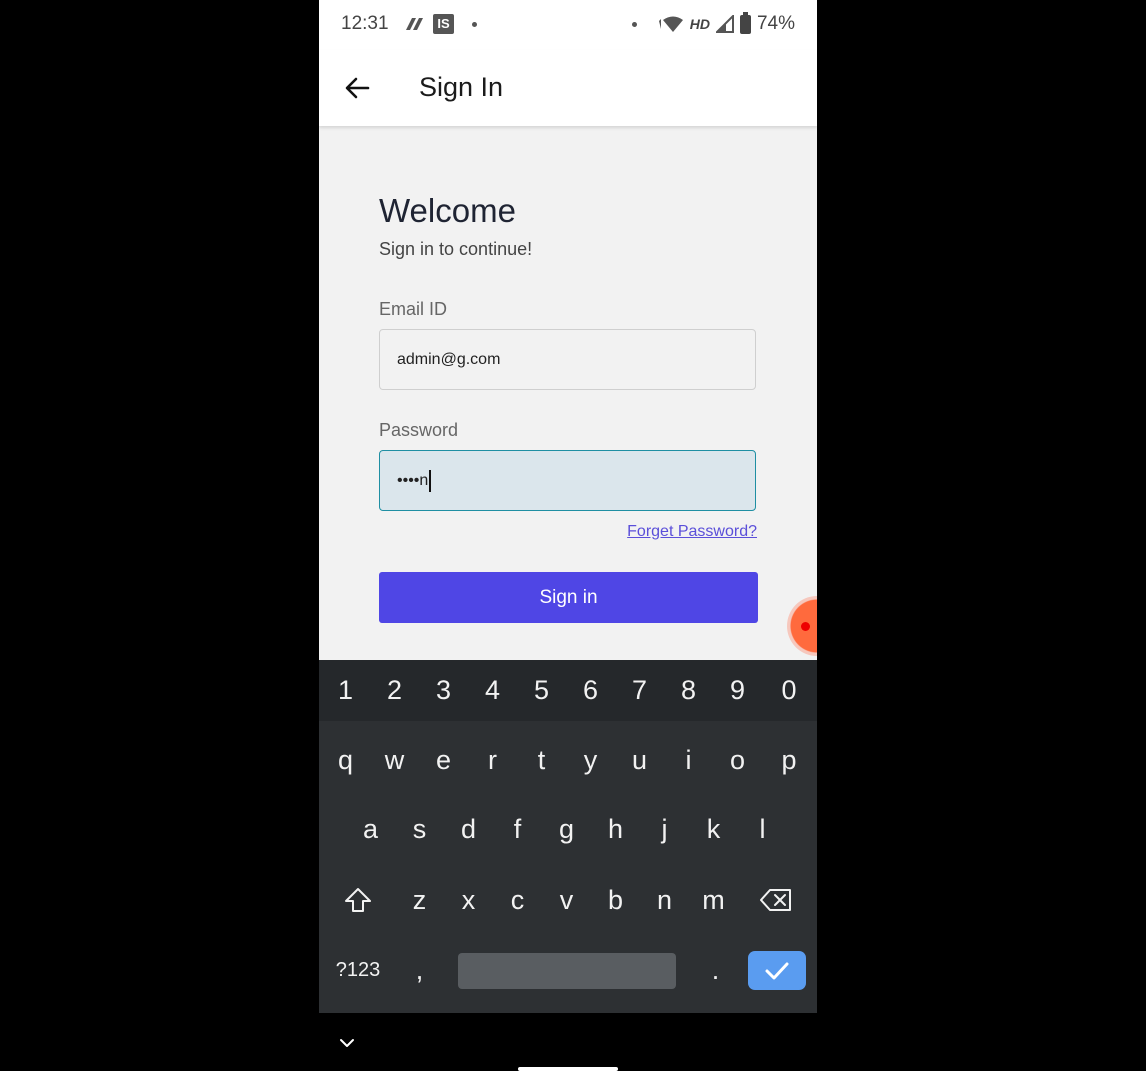 The image size is (1146, 1071). I want to click on sign-in-button-label: Sign in, so click(568, 597).